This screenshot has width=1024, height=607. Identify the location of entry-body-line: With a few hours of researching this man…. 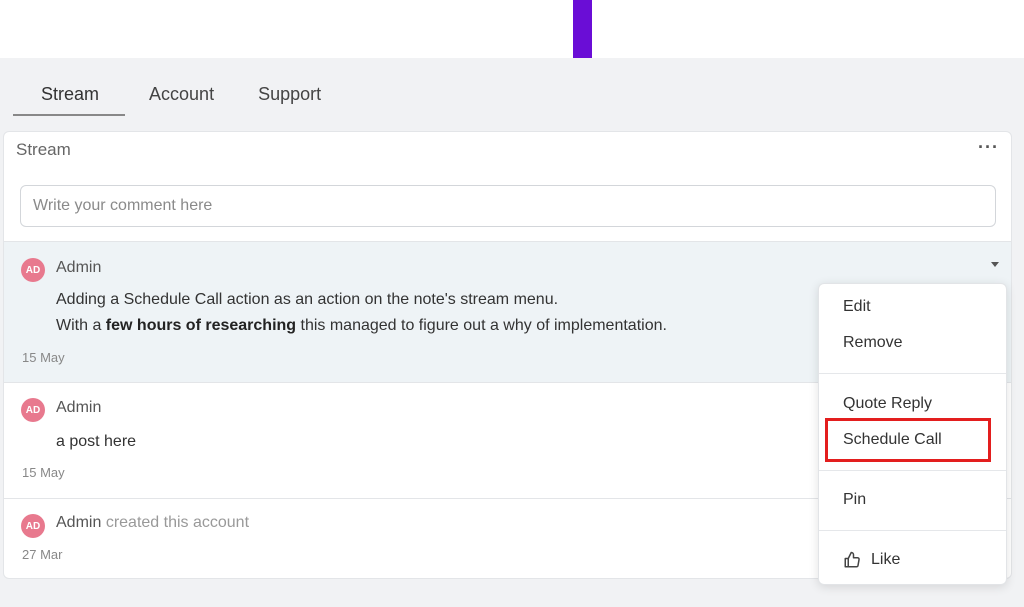
(361, 326).